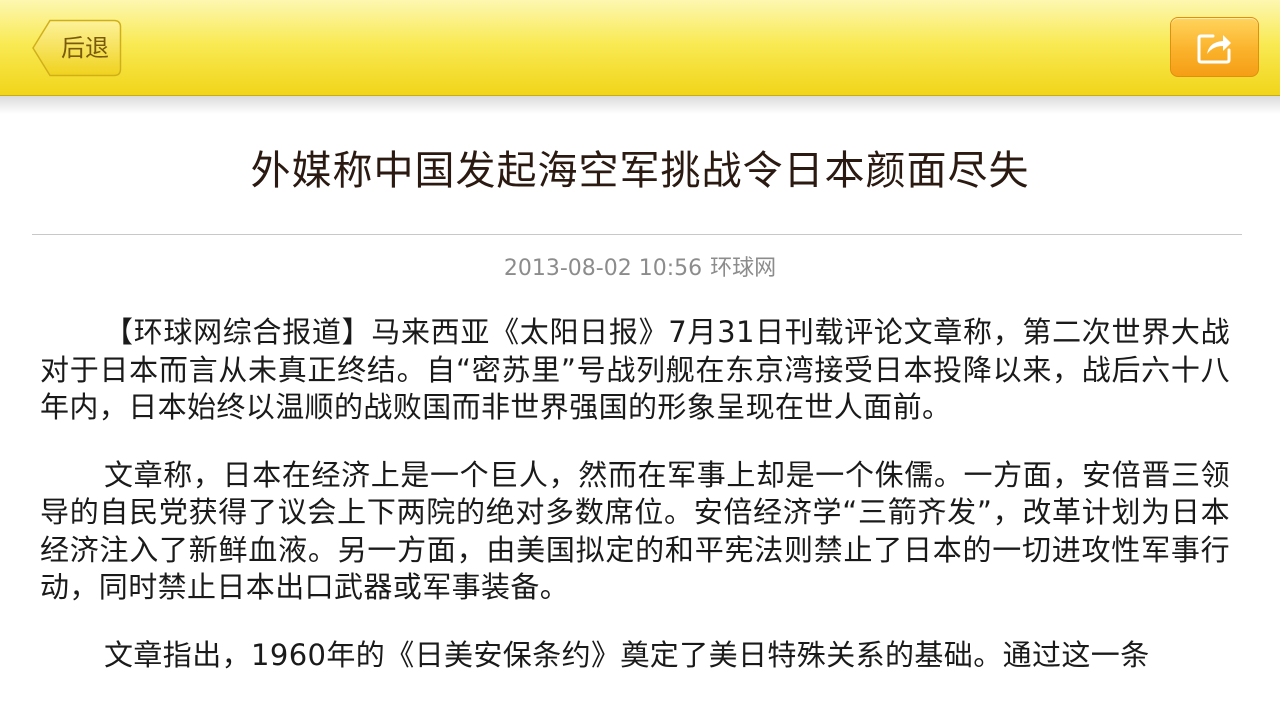 This screenshot has height=720, width=1280. I want to click on back-button: 后退, so click(77, 48).